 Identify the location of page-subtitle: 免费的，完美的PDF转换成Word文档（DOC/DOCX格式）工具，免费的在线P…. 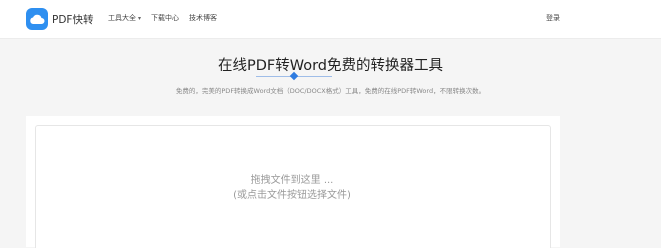
(330, 91).